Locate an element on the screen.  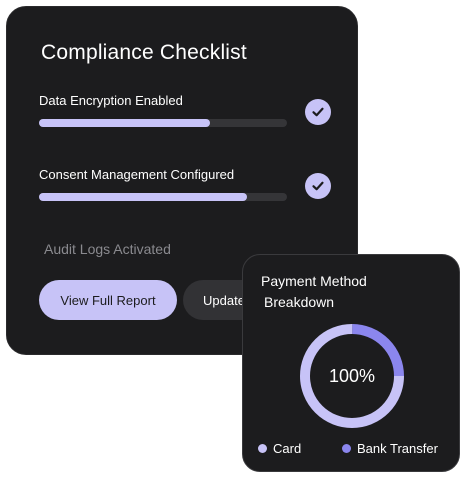
progress-bar-data-encryption is located at coordinates (163, 123).